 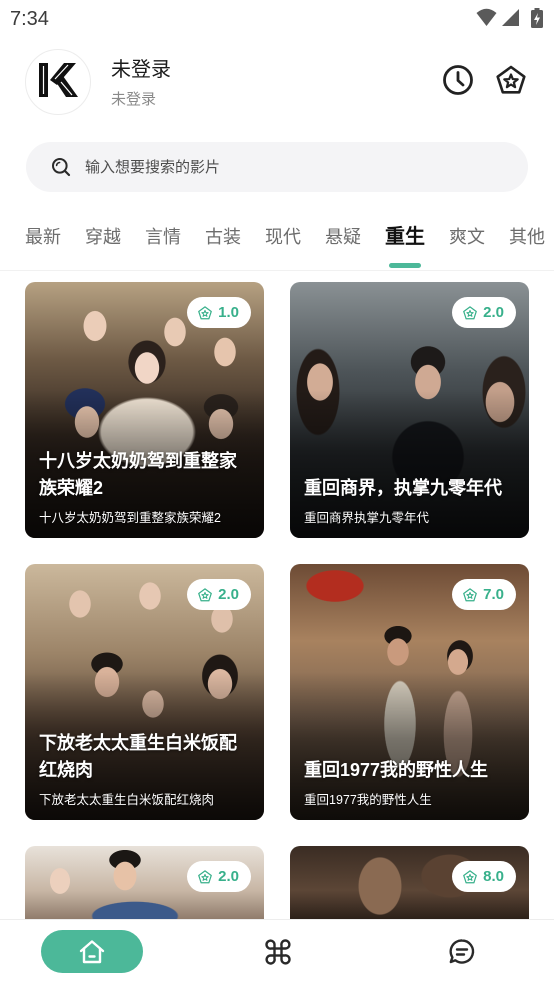 I want to click on card-title: 重回1977我的野性人生, so click(x=396, y=770).